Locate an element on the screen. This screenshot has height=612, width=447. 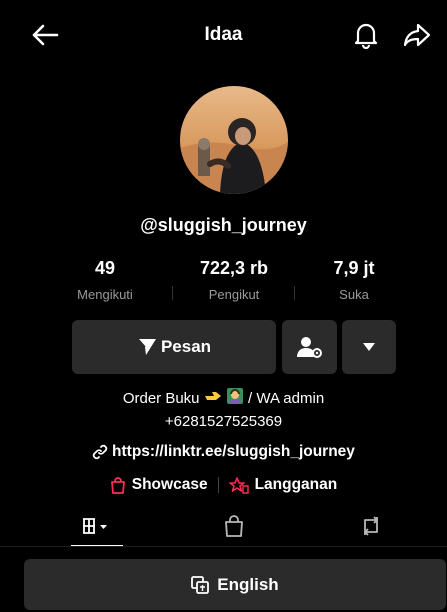
subscription-star-icon is located at coordinates (238, 485).